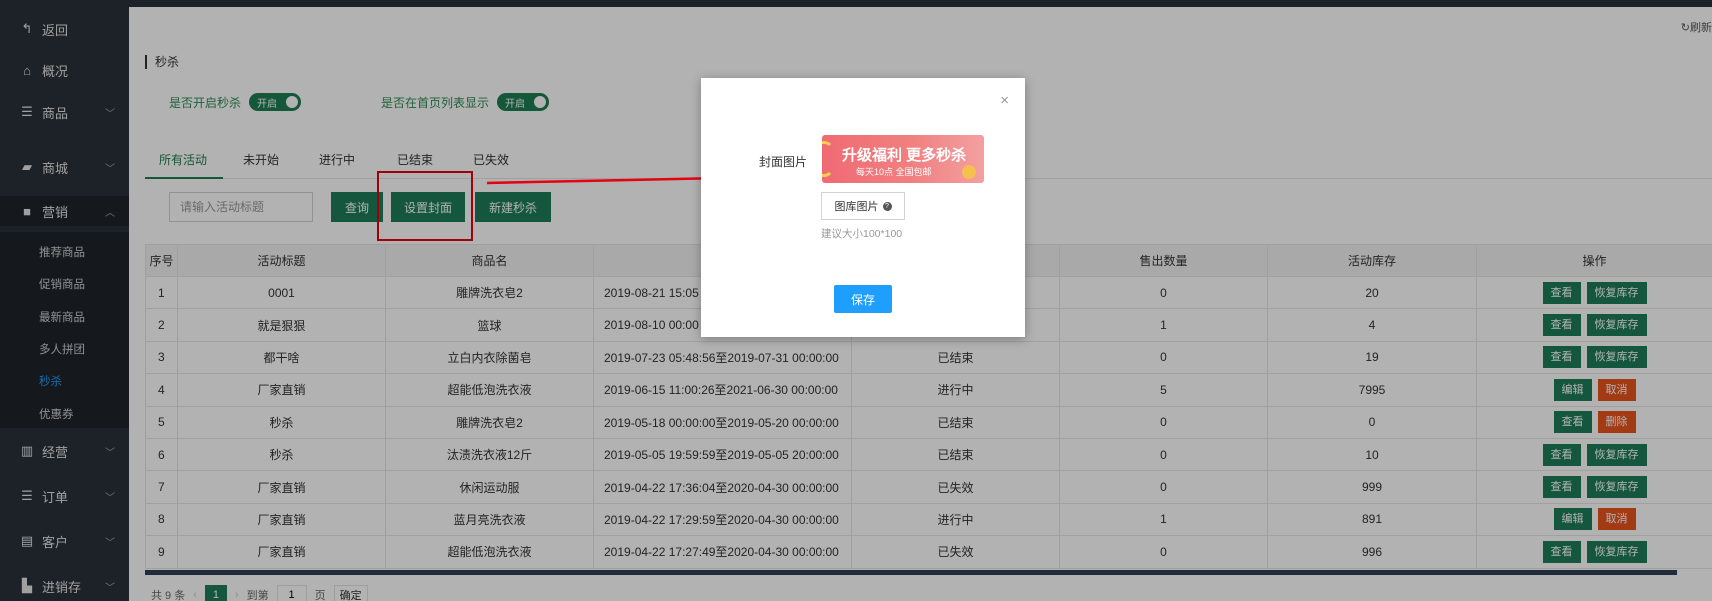 The width and height of the screenshot is (1712, 601). I want to click on save-button: 保存, so click(863, 299).